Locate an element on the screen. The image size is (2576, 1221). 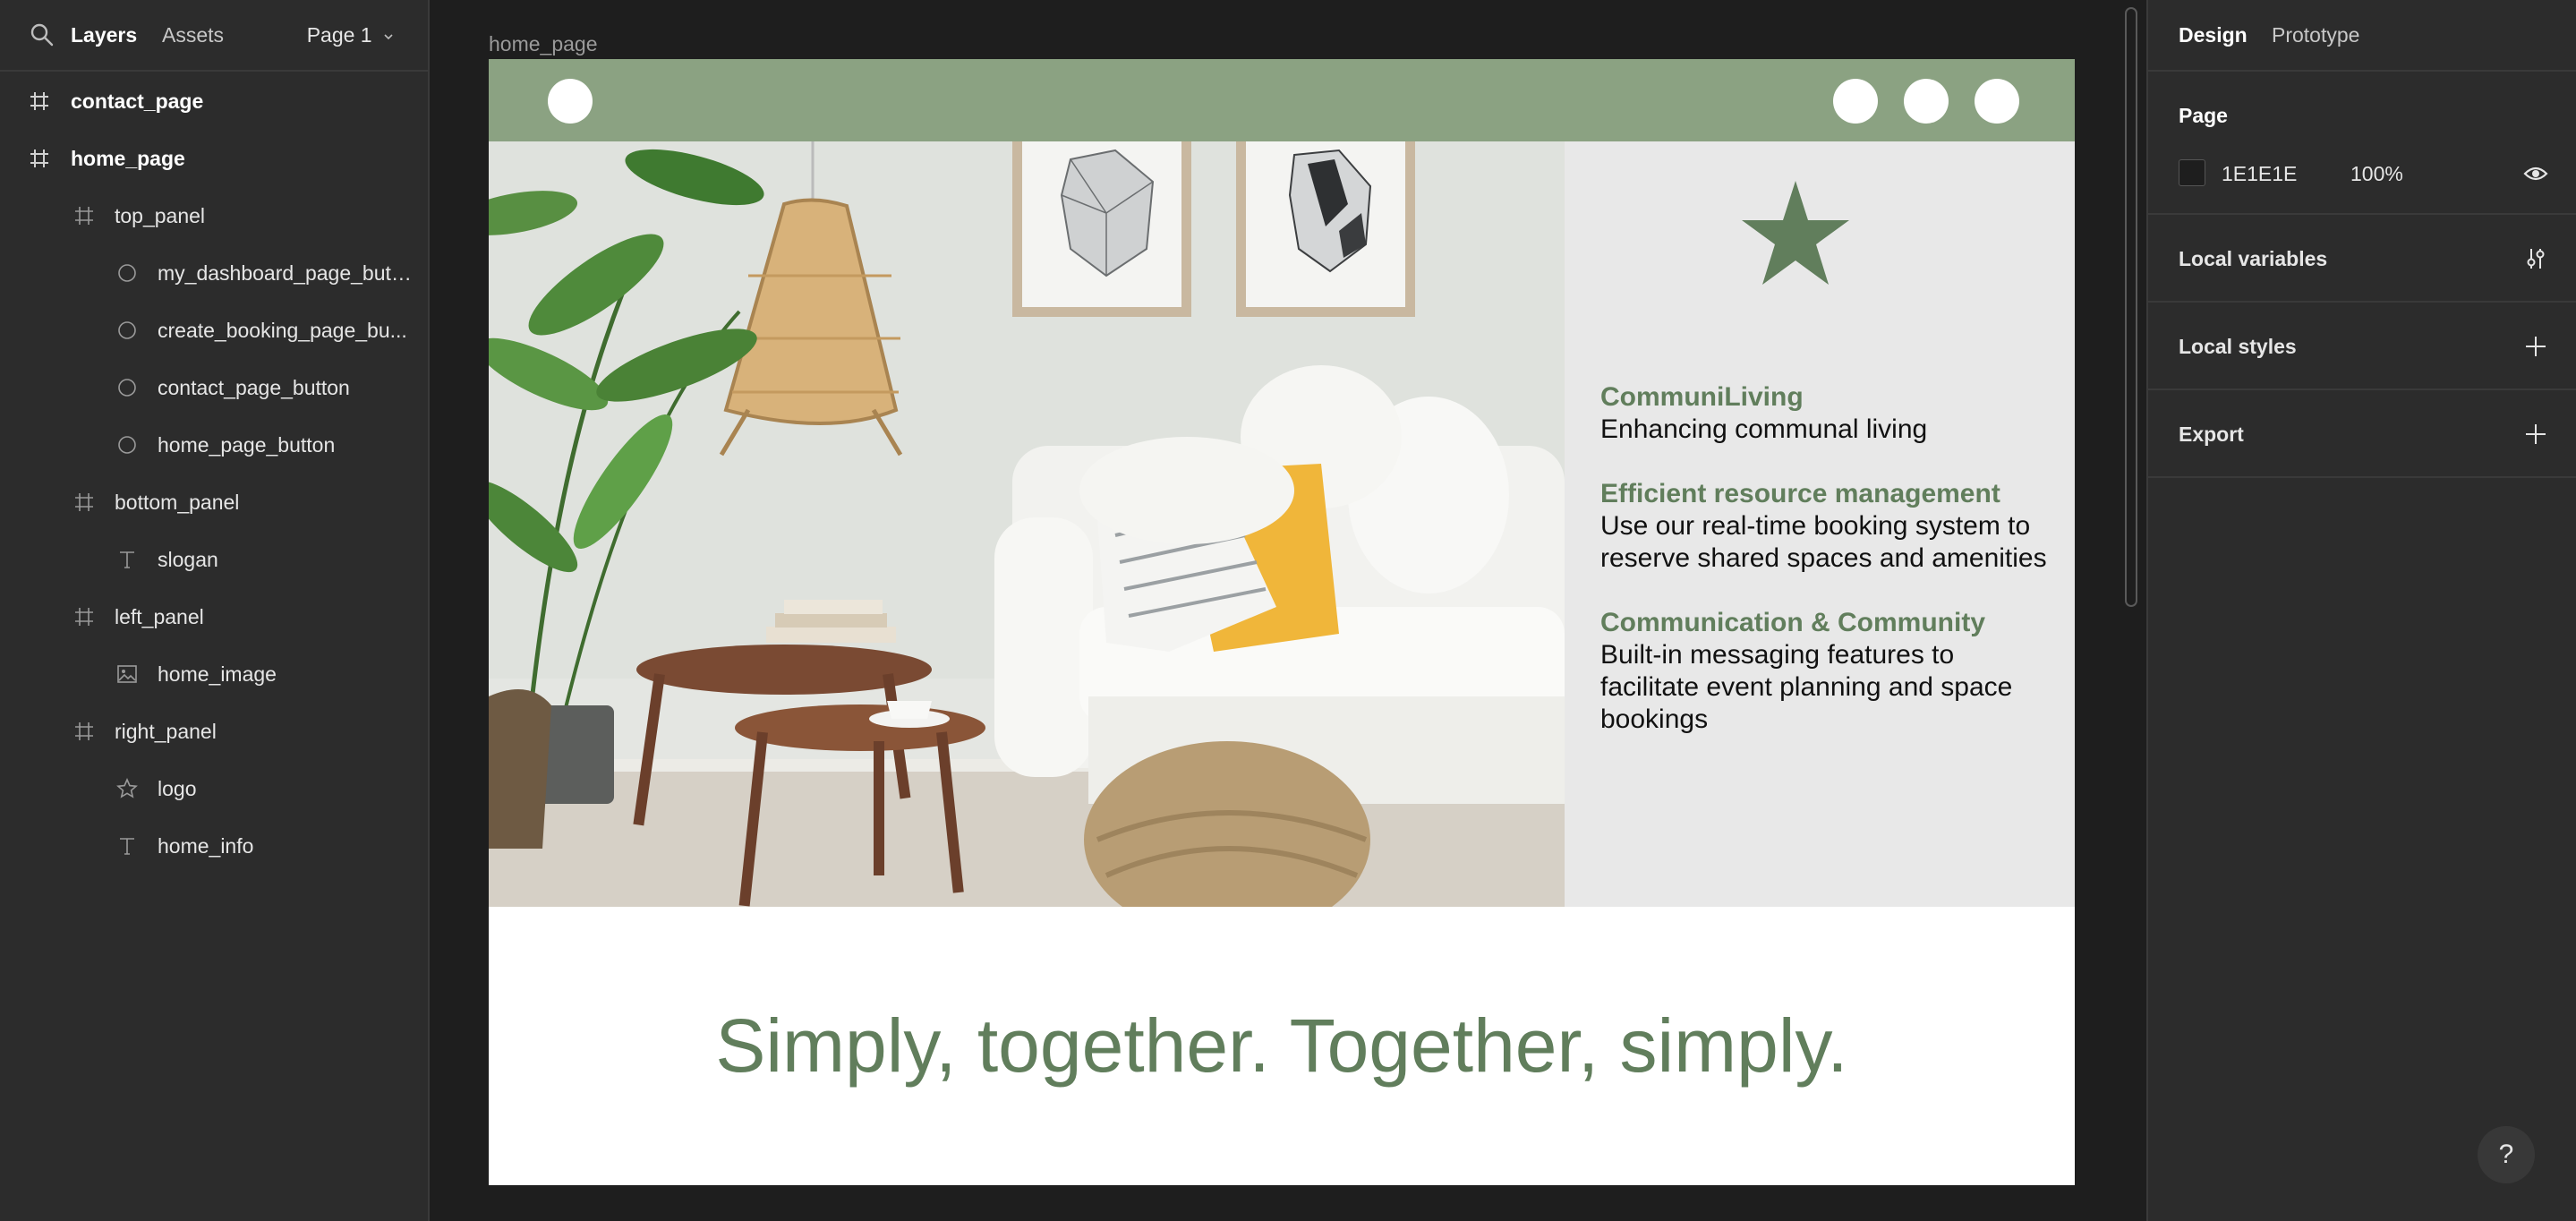
layer-label: top_panel is located at coordinates (160, 215).